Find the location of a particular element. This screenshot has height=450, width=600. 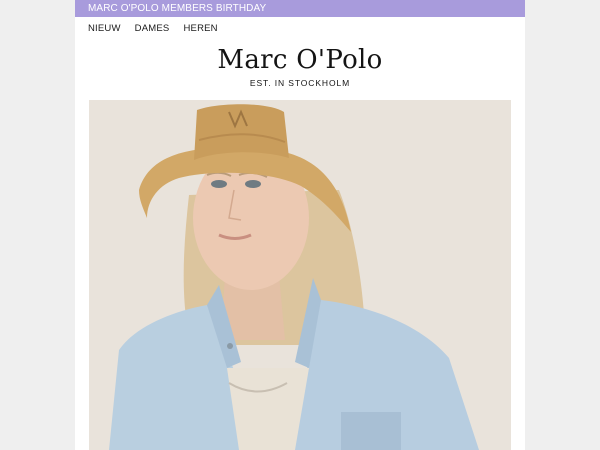

nav-item-dames: DAMES is located at coordinates (152, 28).